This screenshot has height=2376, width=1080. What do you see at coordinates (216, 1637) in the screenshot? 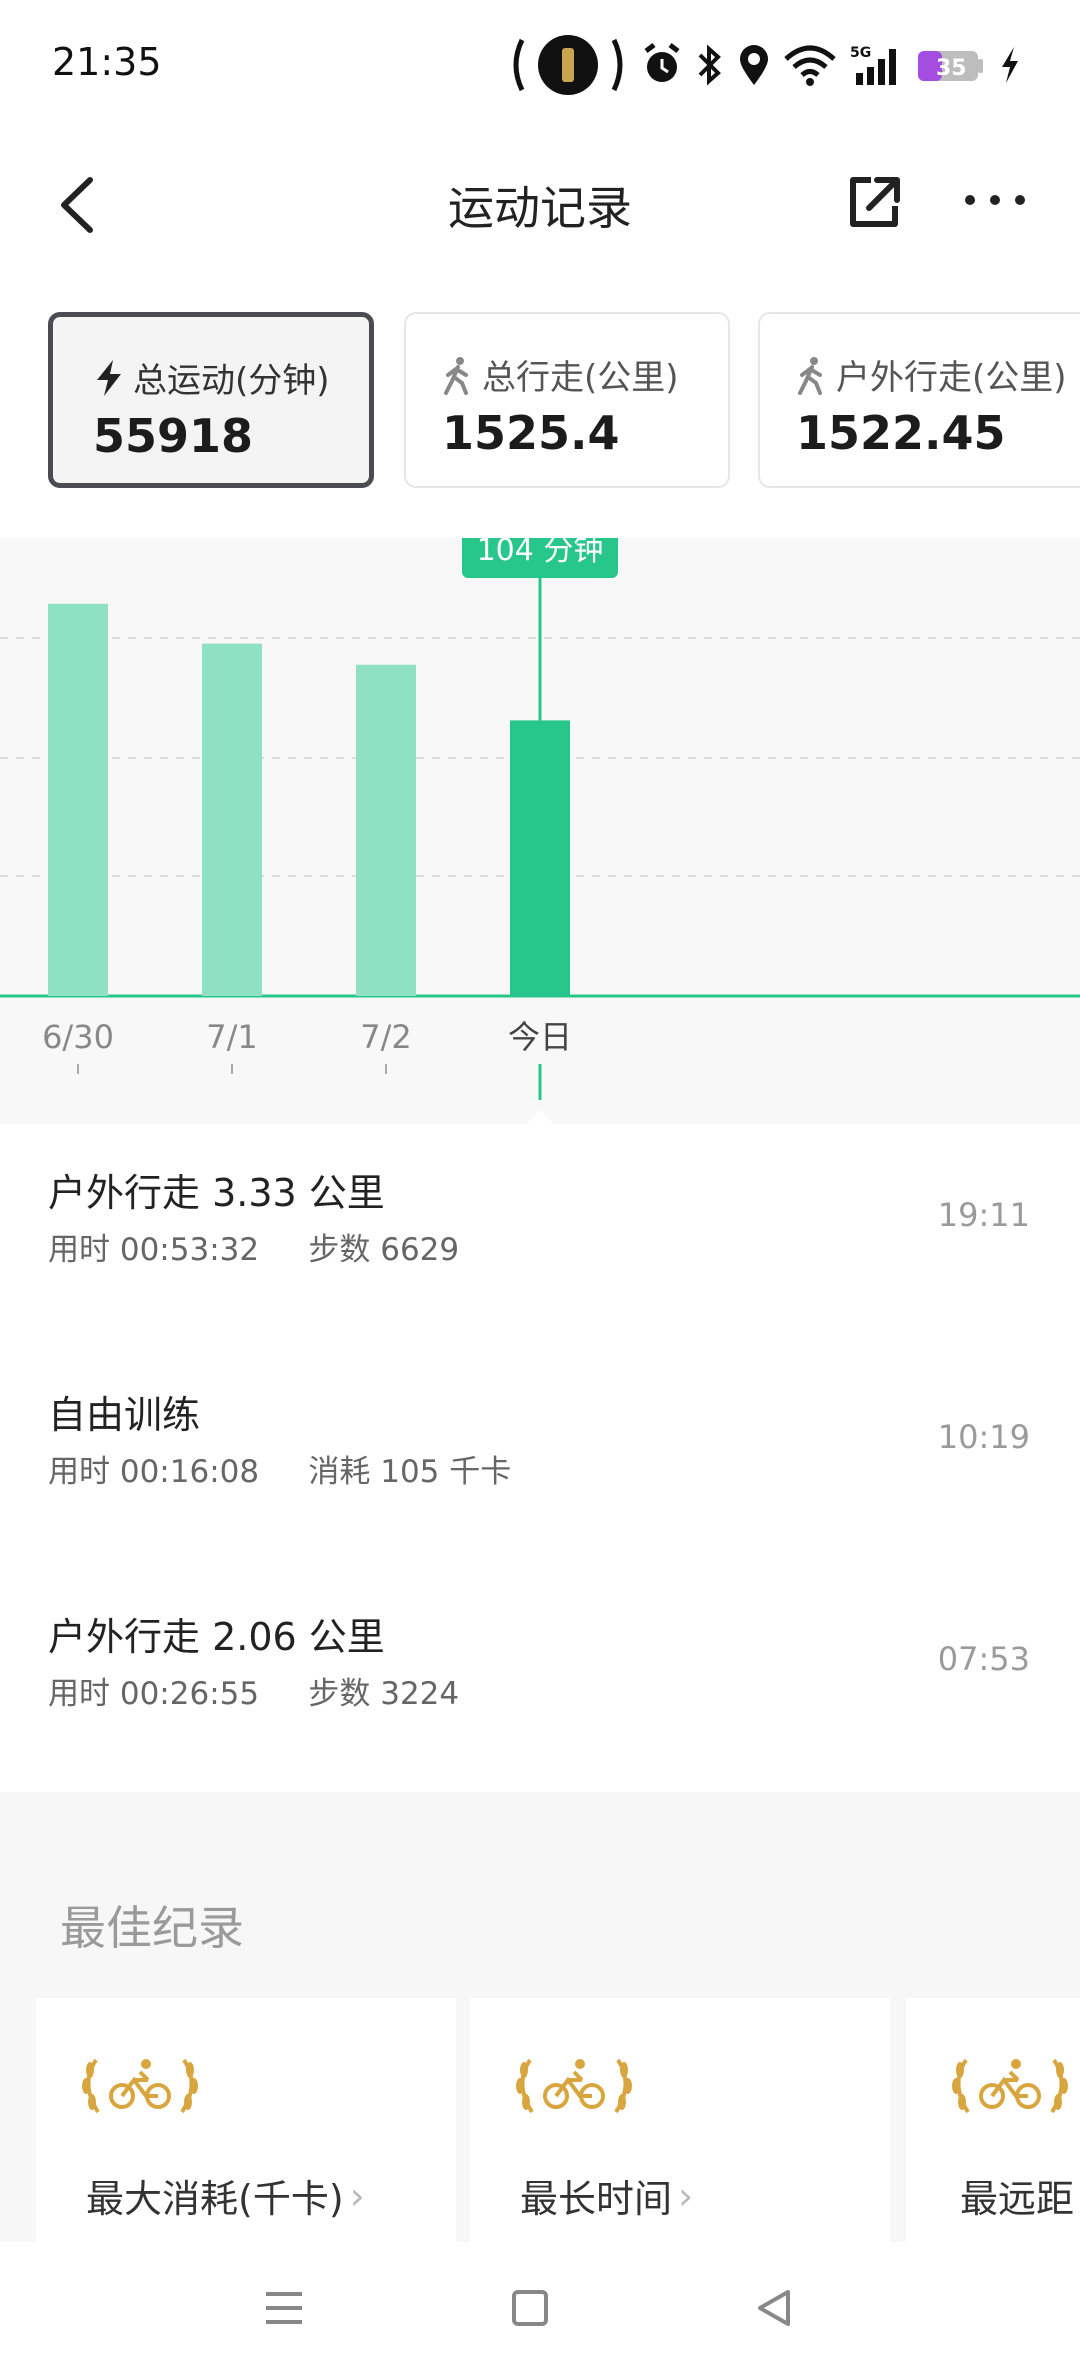
I see `record-title: 户外行走 2.06 公里` at bounding box center [216, 1637].